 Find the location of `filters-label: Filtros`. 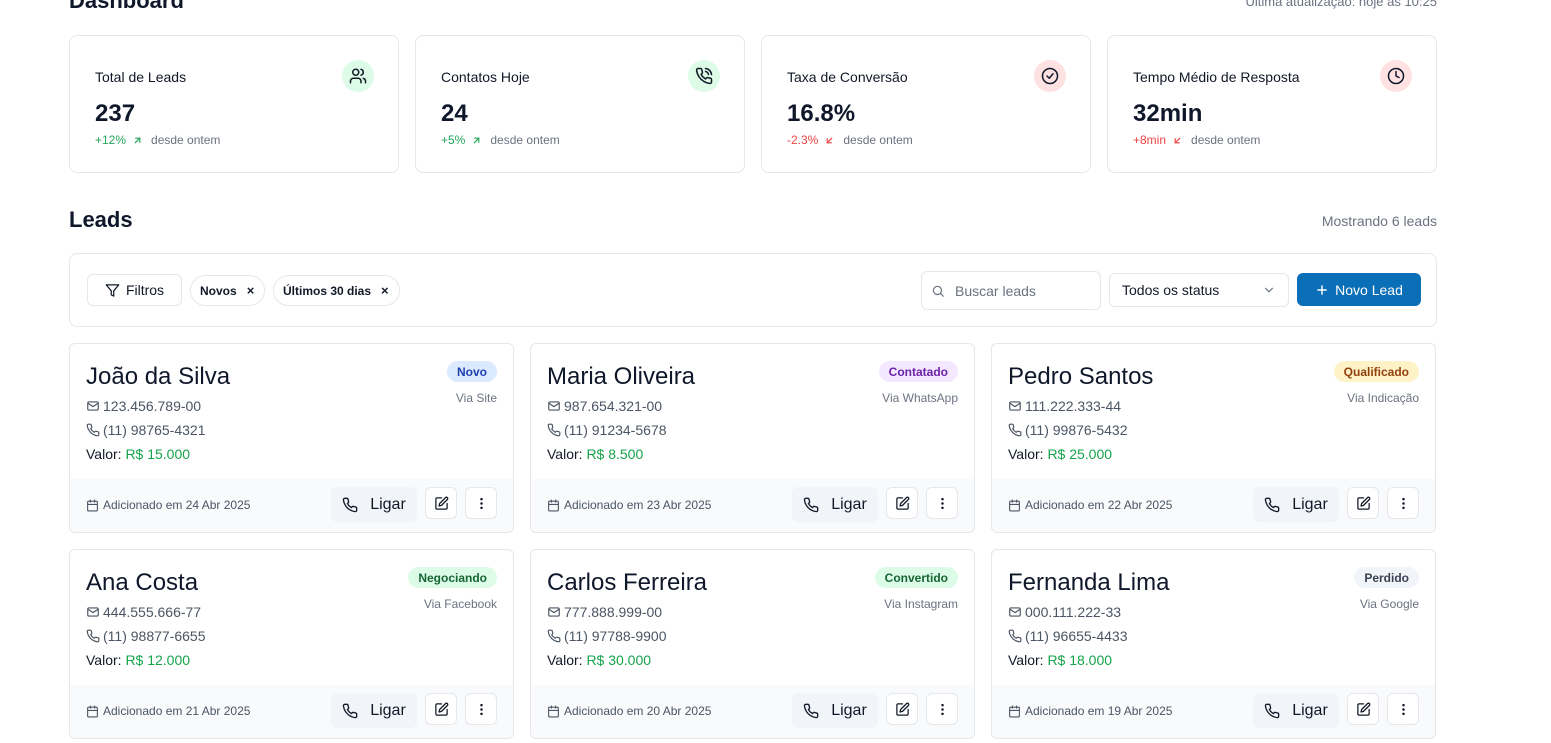

filters-label: Filtros is located at coordinates (145, 290).